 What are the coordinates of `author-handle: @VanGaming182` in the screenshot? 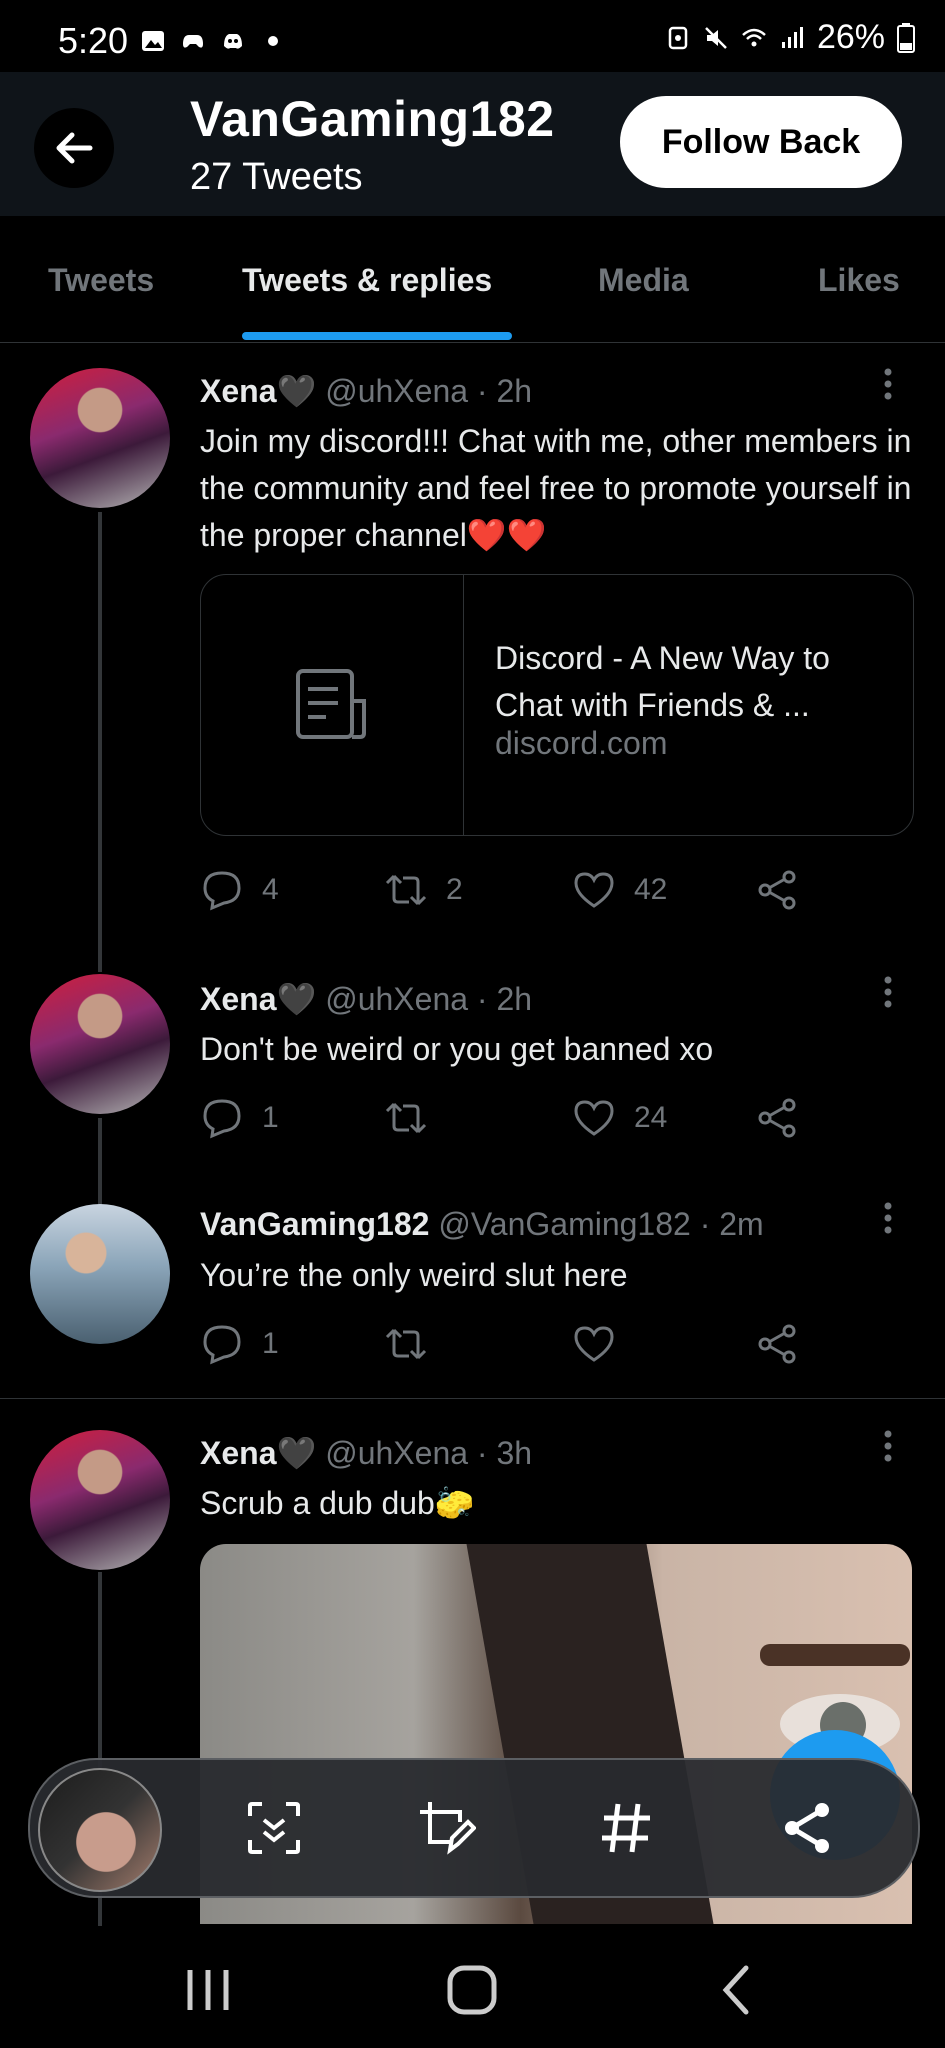 It's located at (564, 1224).